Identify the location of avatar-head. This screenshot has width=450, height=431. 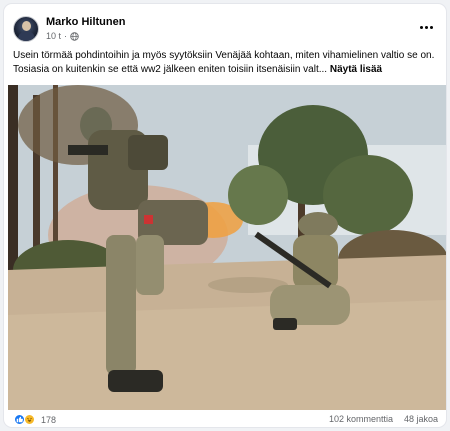
(26, 26).